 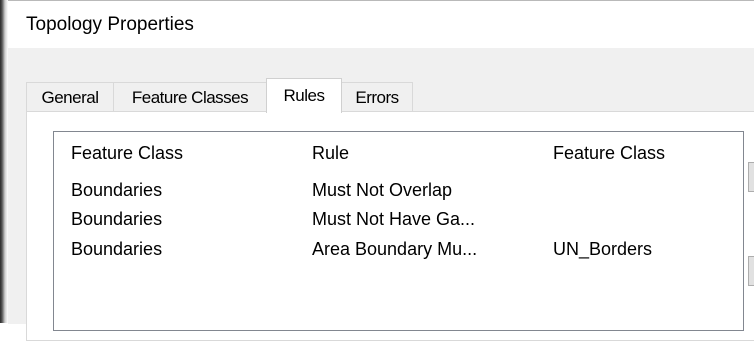 What do you see at coordinates (190, 97) in the screenshot?
I see `tab-feature-classes: Feature Classes` at bounding box center [190, 97].